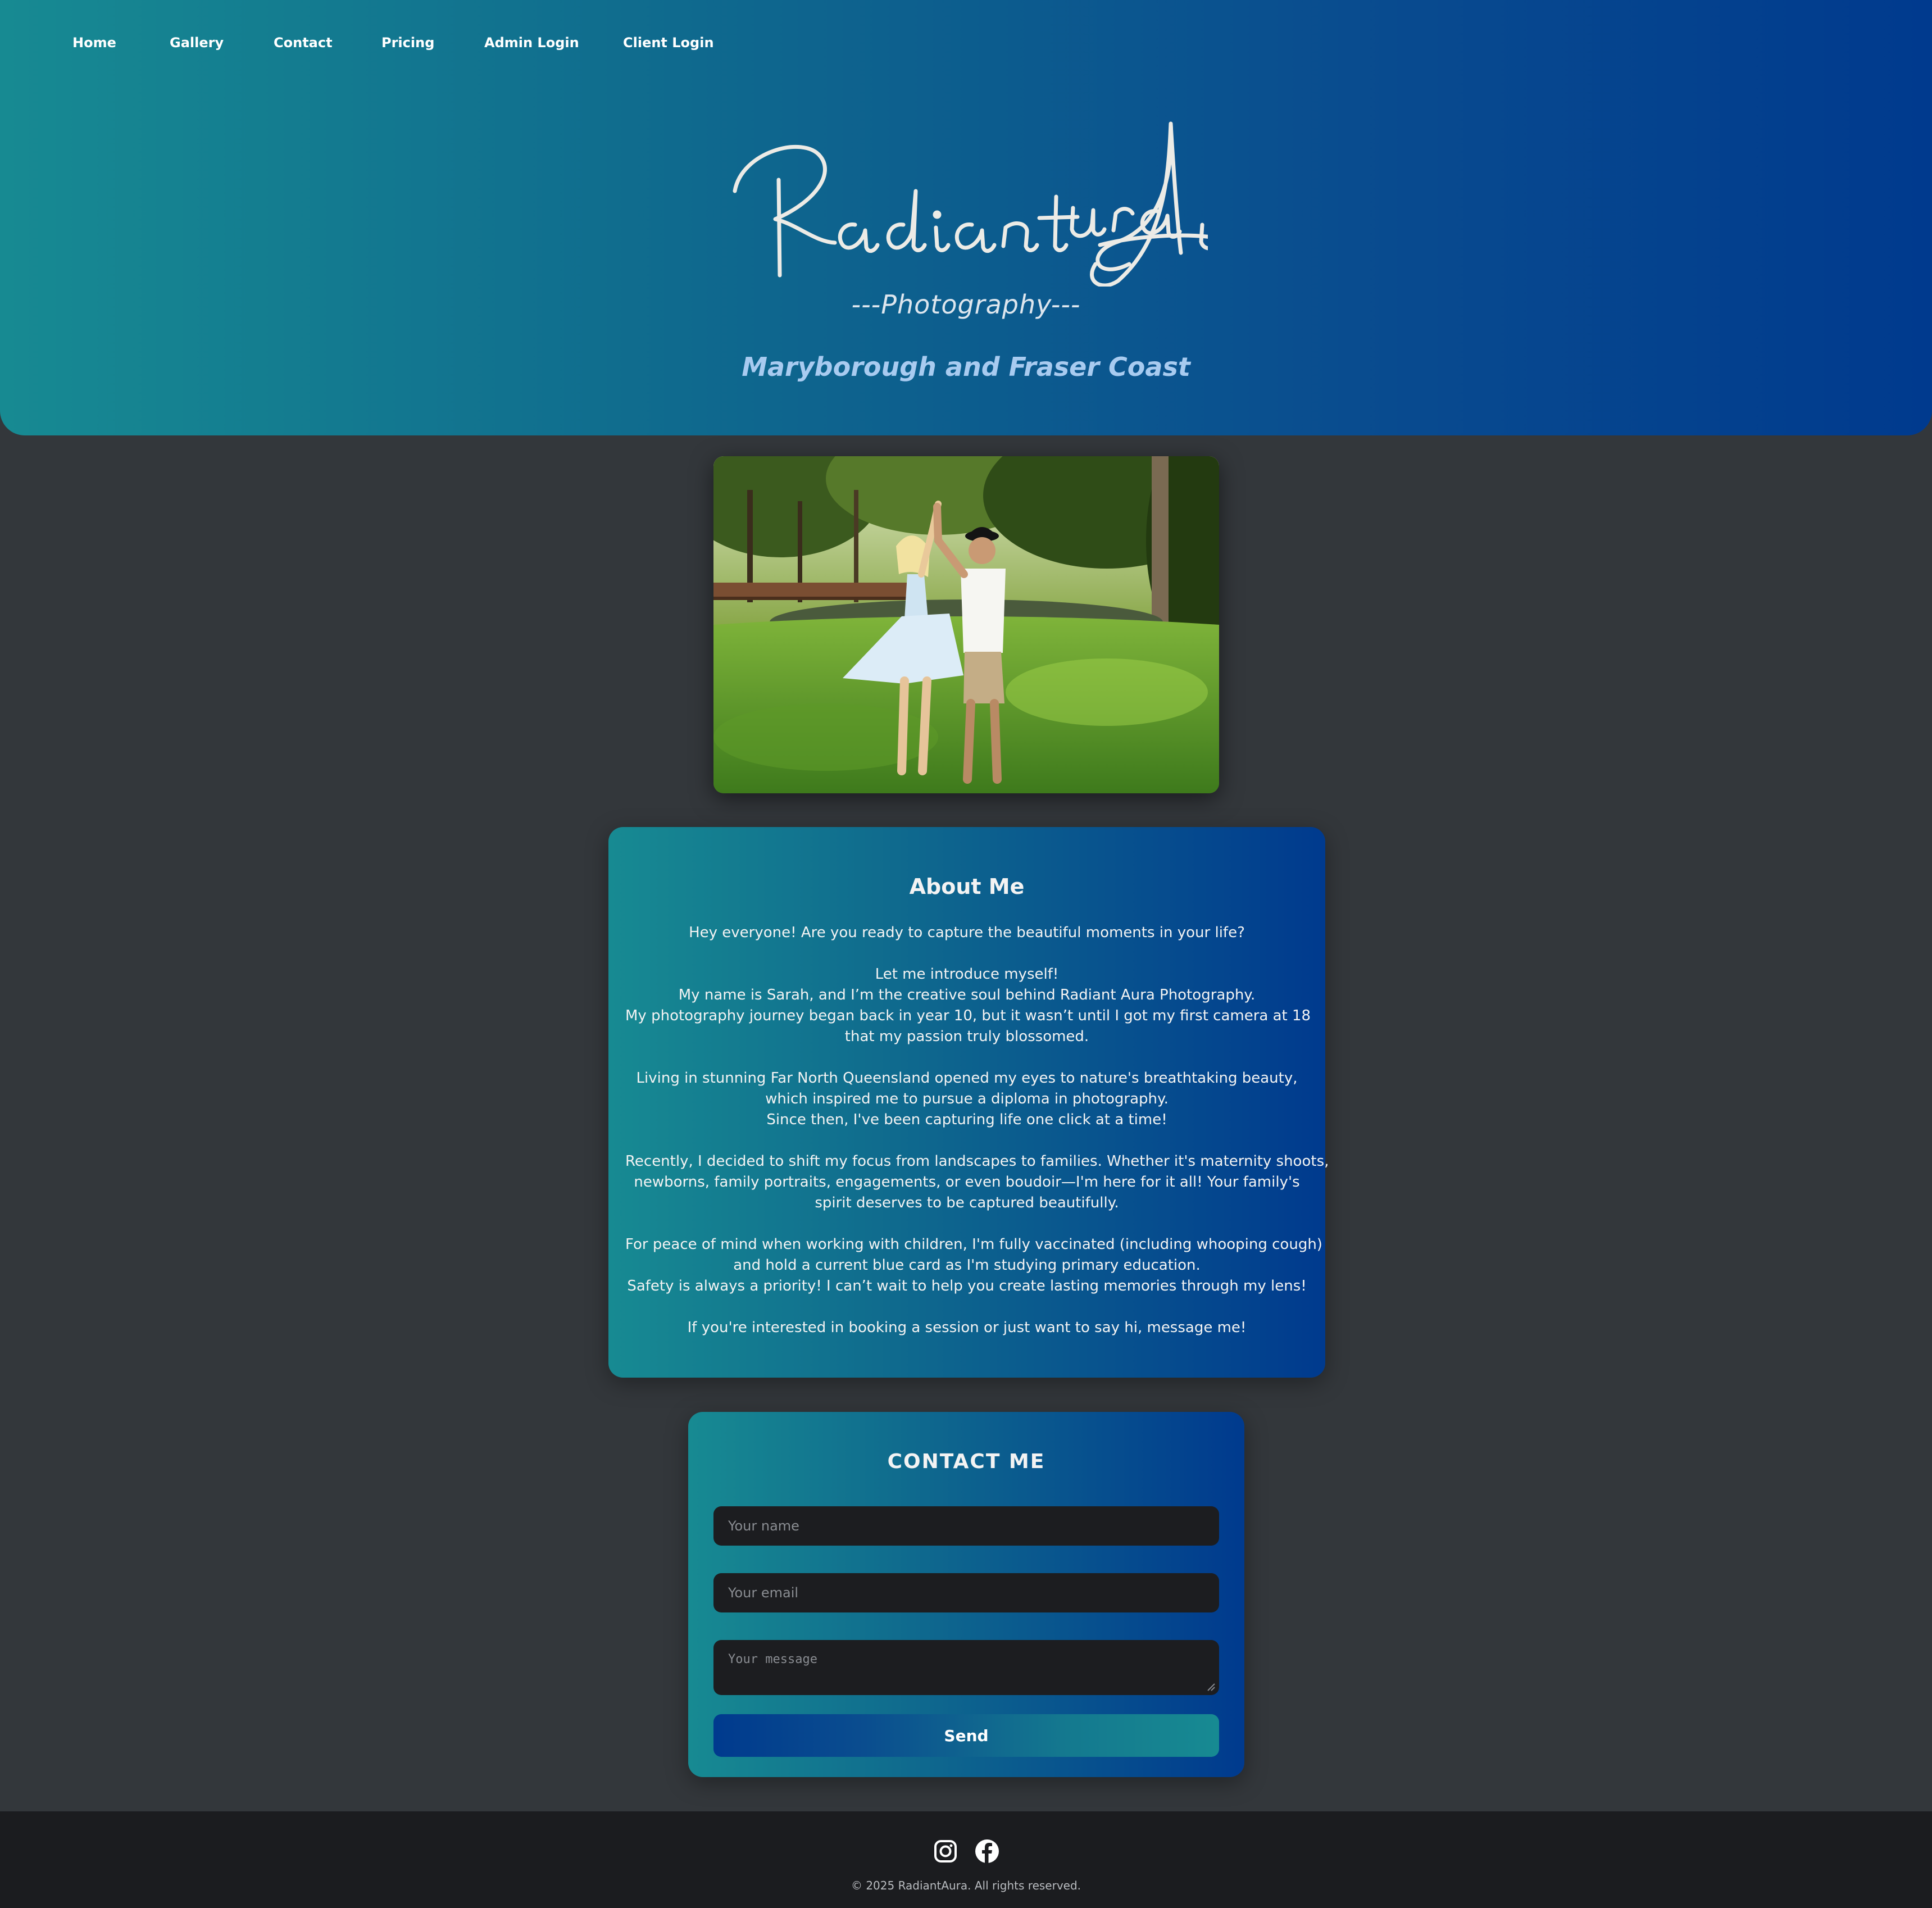 The height and width of the screenshot is (1908, 1932). I want to click on about-title: About Me, so click(967, 886).